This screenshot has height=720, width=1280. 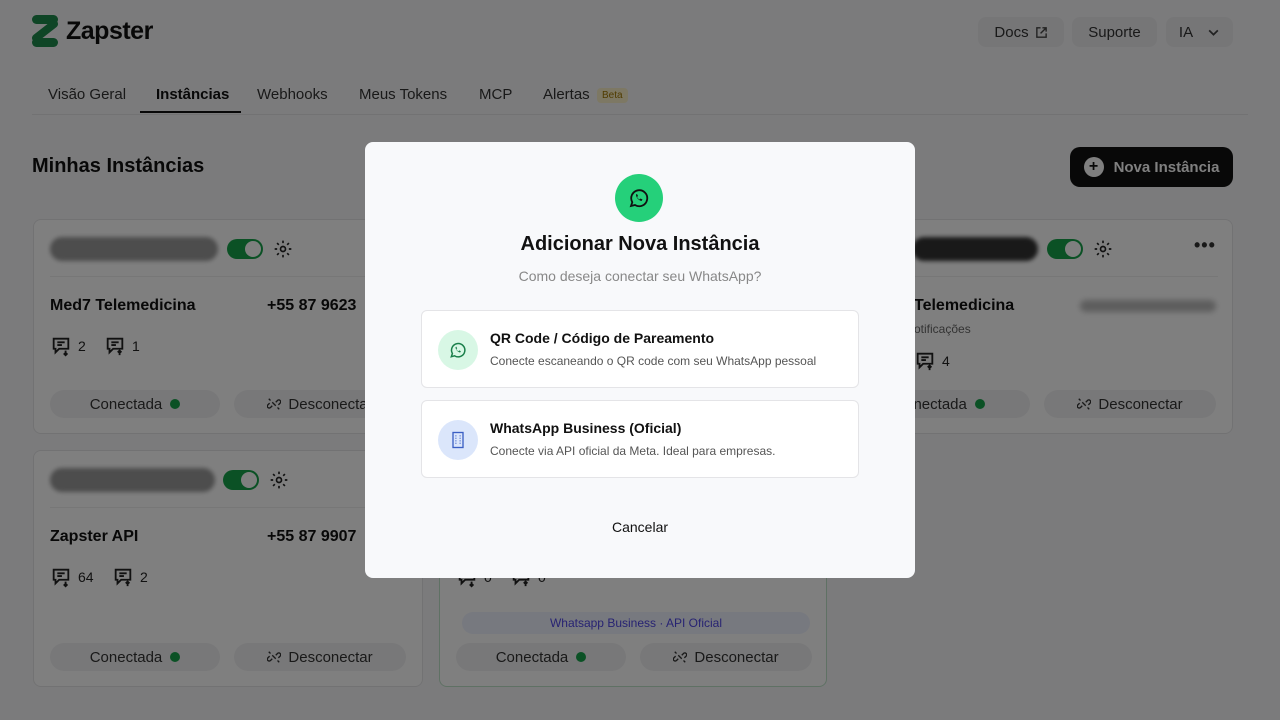 I want to click on option-title: QR Code / Código de Pareamento, so click(x=602, y=338).